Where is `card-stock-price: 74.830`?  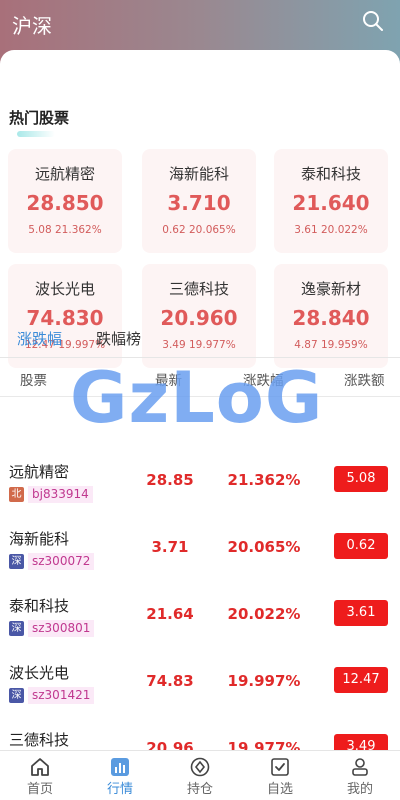
card-stock-price: 74.830 is located at coordinates (65, 318).